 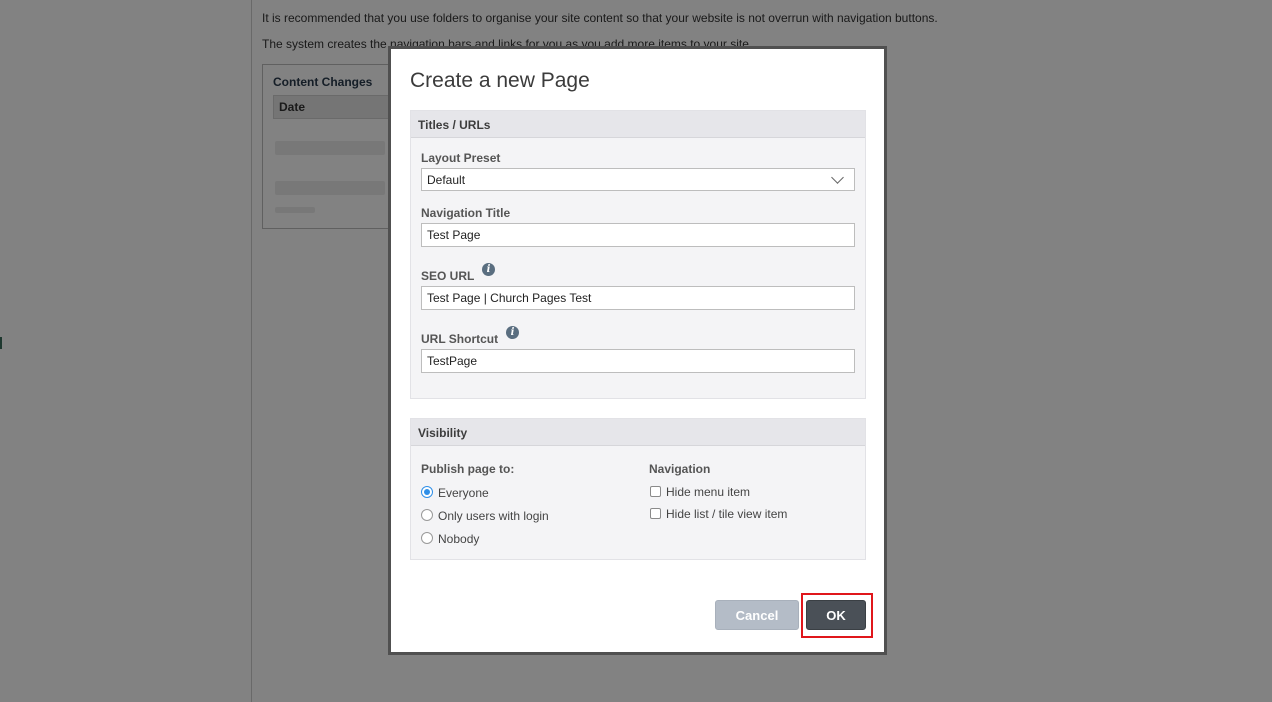 What do you see at coordinates (466, 213) in the screenshot?
I see `navigation-title-label: Navigation Title` at bounding box center [466, 213].